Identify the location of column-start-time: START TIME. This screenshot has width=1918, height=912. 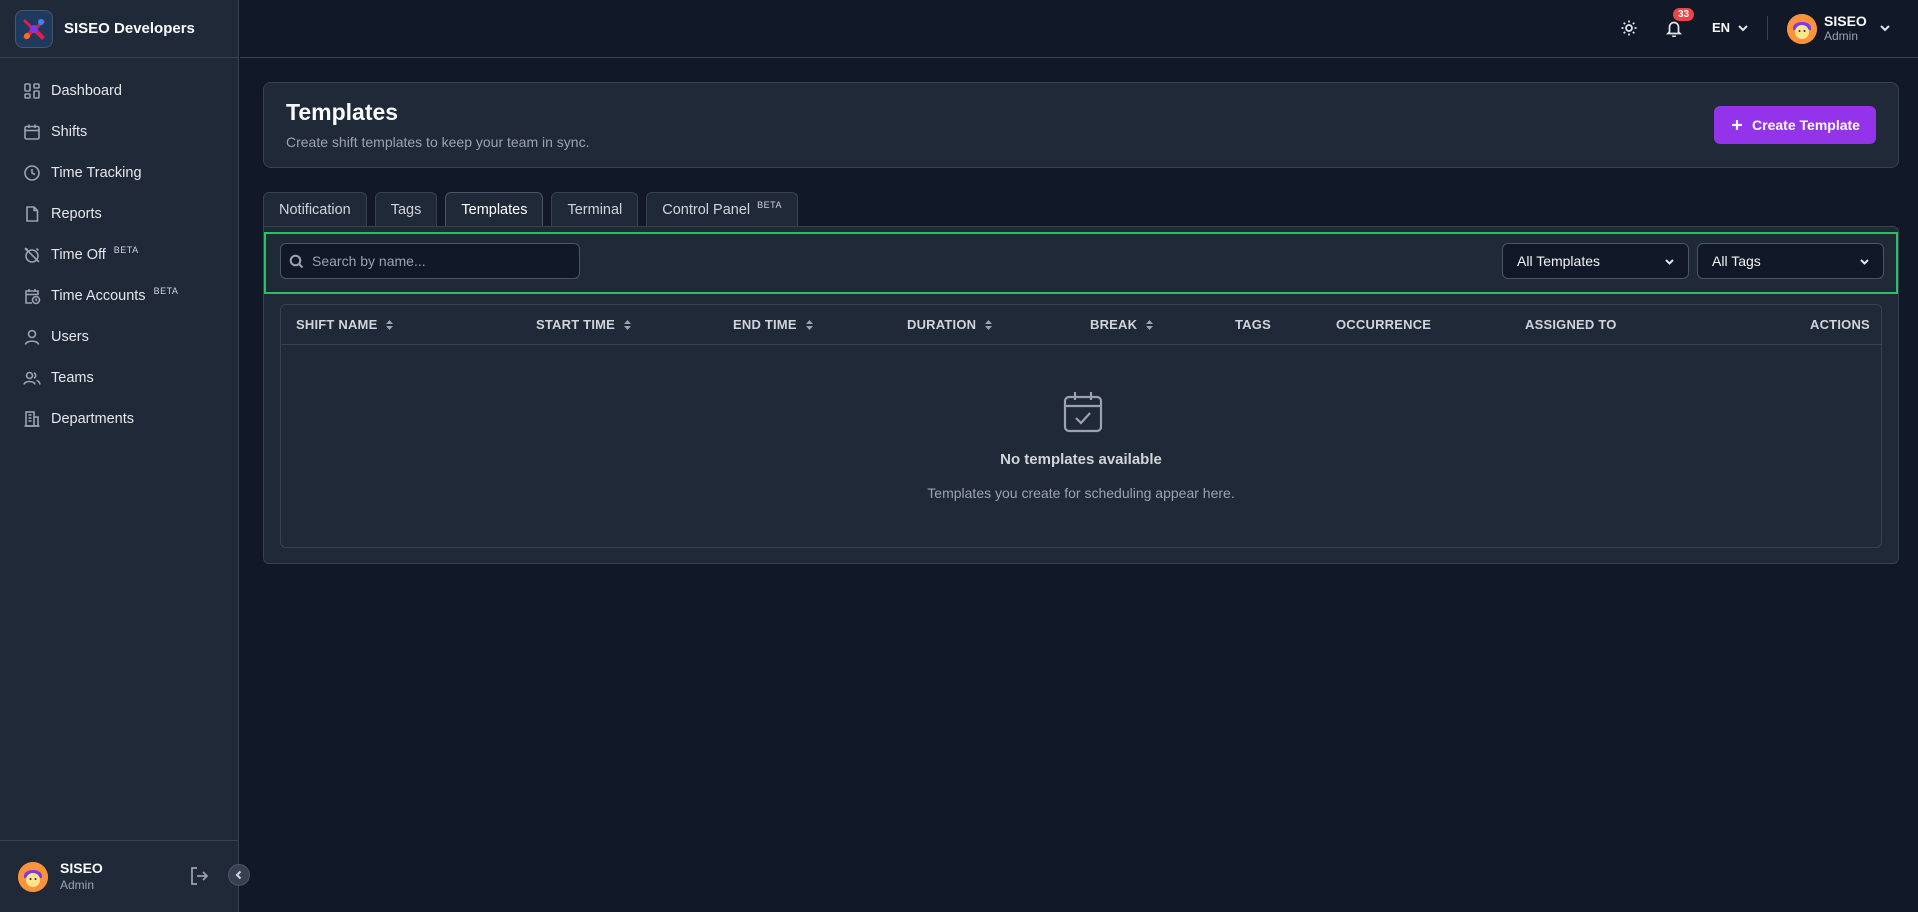
(584, 324).